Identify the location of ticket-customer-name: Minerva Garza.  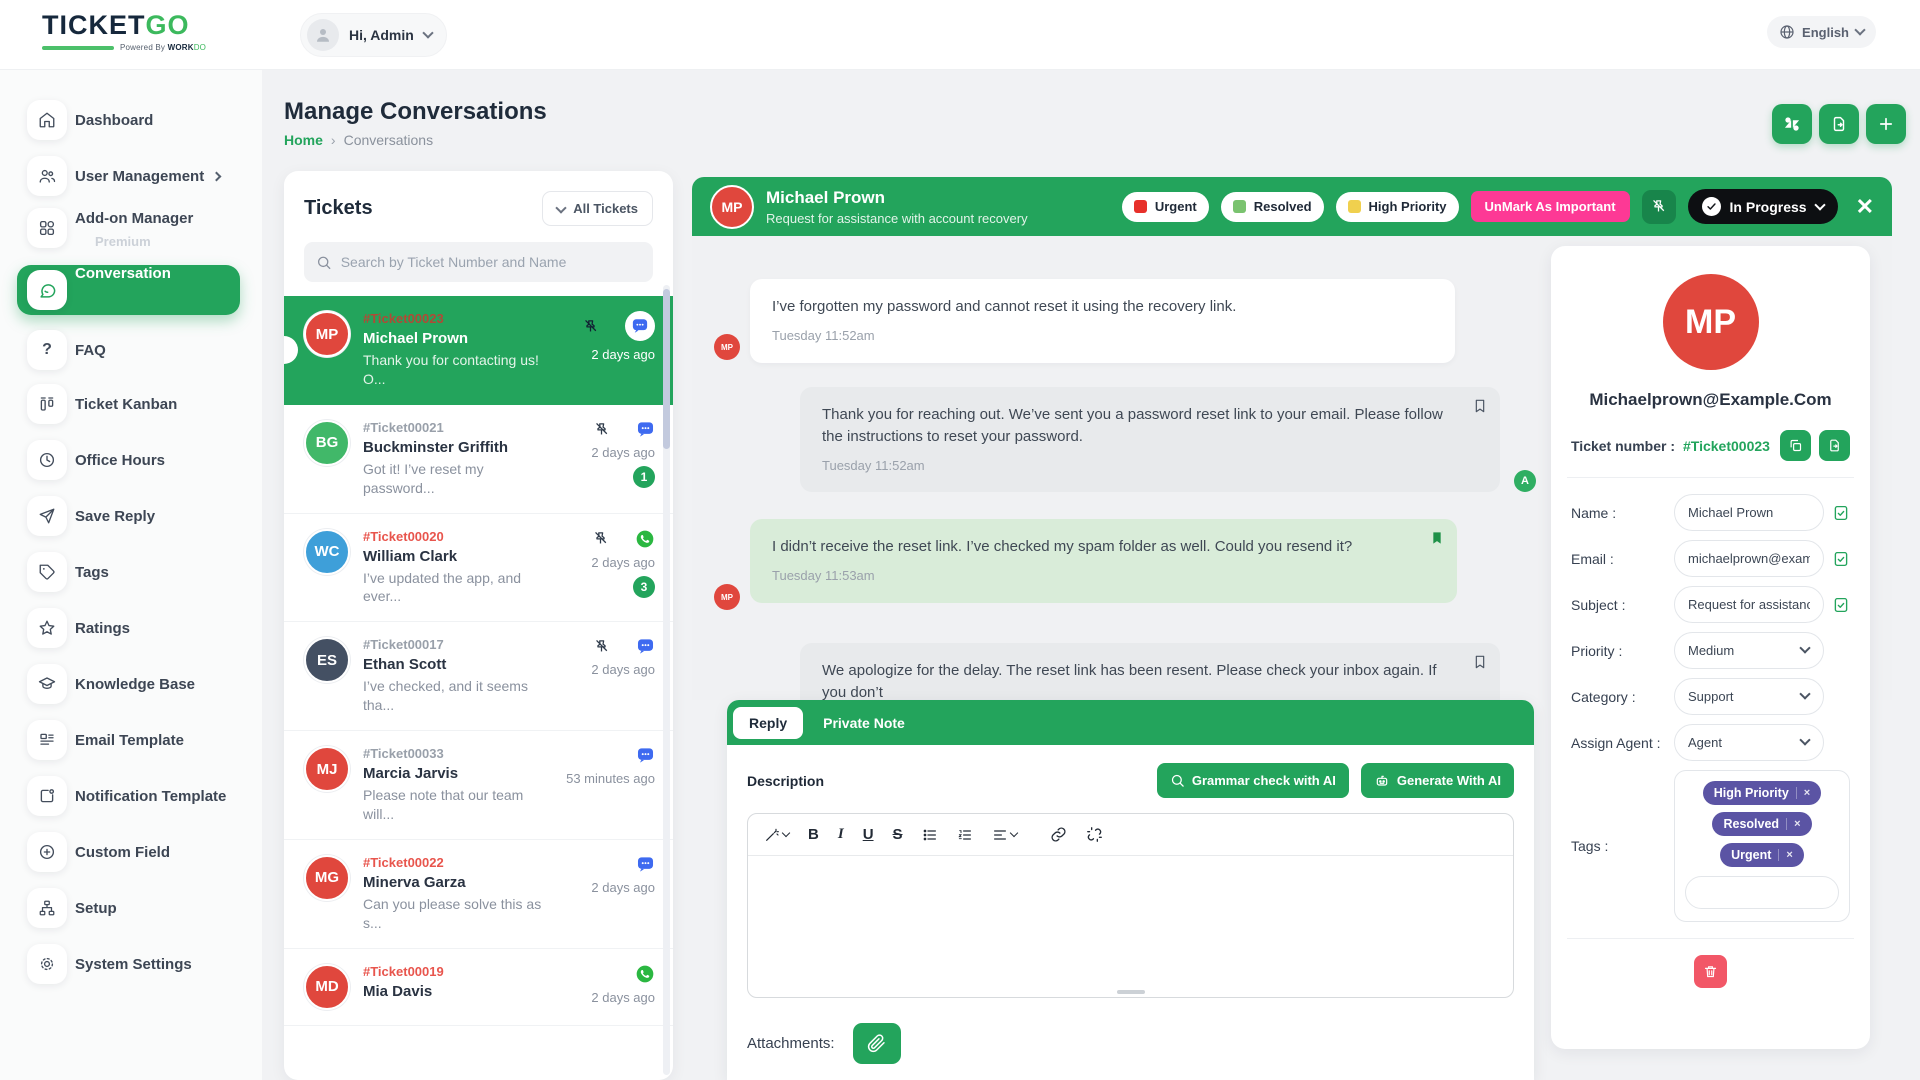
(414, 882).